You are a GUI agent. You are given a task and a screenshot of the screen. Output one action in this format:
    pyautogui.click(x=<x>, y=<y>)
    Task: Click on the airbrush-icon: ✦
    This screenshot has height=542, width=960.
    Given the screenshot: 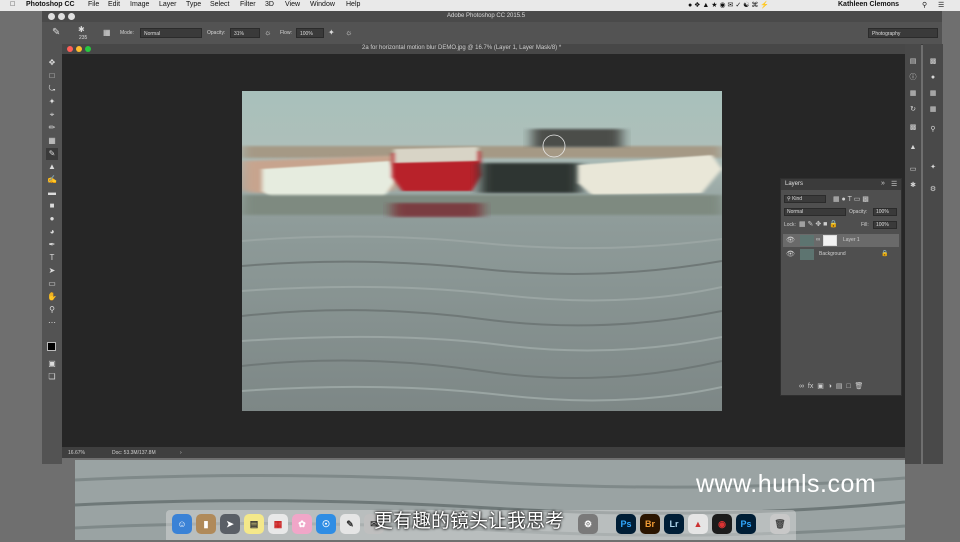 What is the action you would take?
    pyautogui.click(x=331, y=32)
    